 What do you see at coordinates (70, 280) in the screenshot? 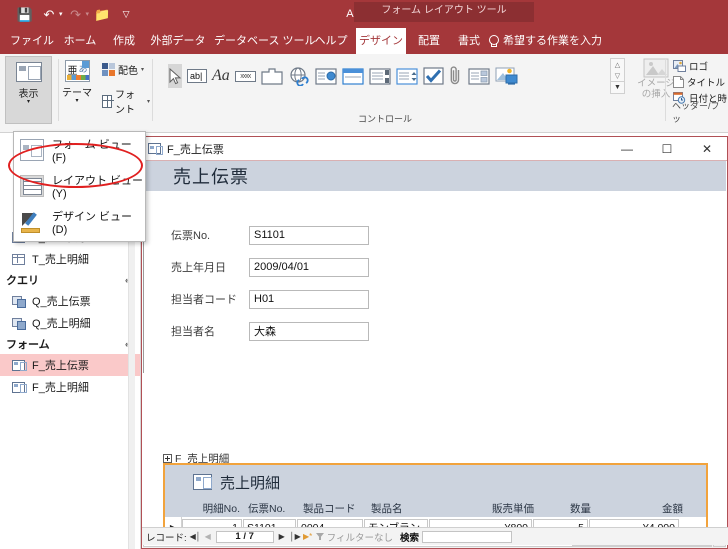
I see `nav-group-queries: クエリ «` at bounding box center [70, 280].